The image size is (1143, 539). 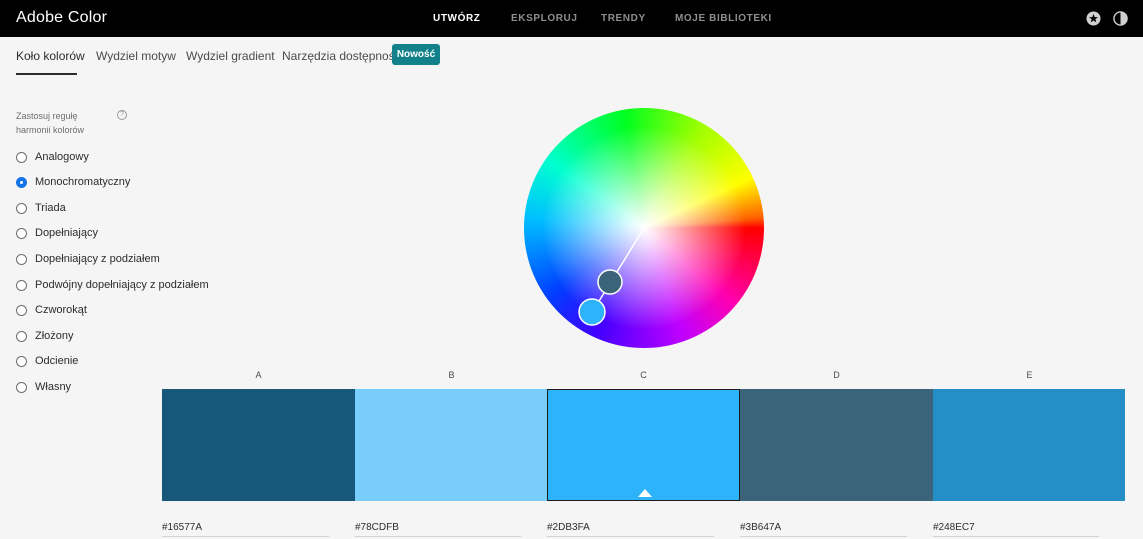 What do you see at coordinates (623, 18) in the screenshot?
I see `nav-trends: TRENDY` at bounding box center [623, 18].